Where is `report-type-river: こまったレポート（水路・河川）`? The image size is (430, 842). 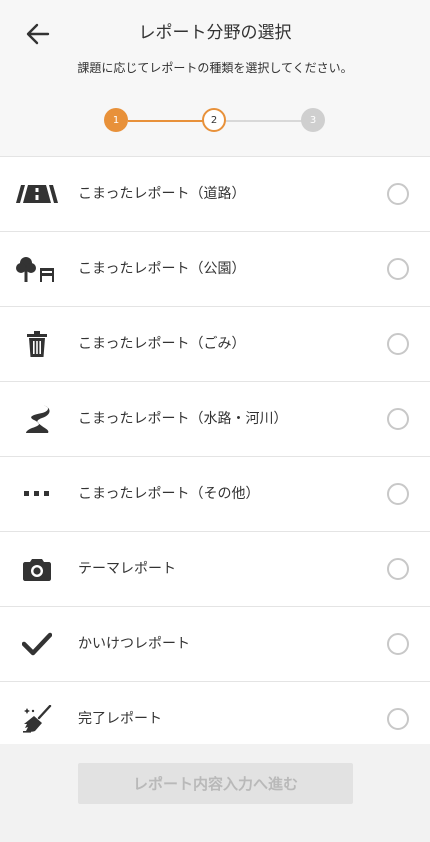
report-type-river: こまったレポート（水路・河川） is located at coordinates (215, 418).